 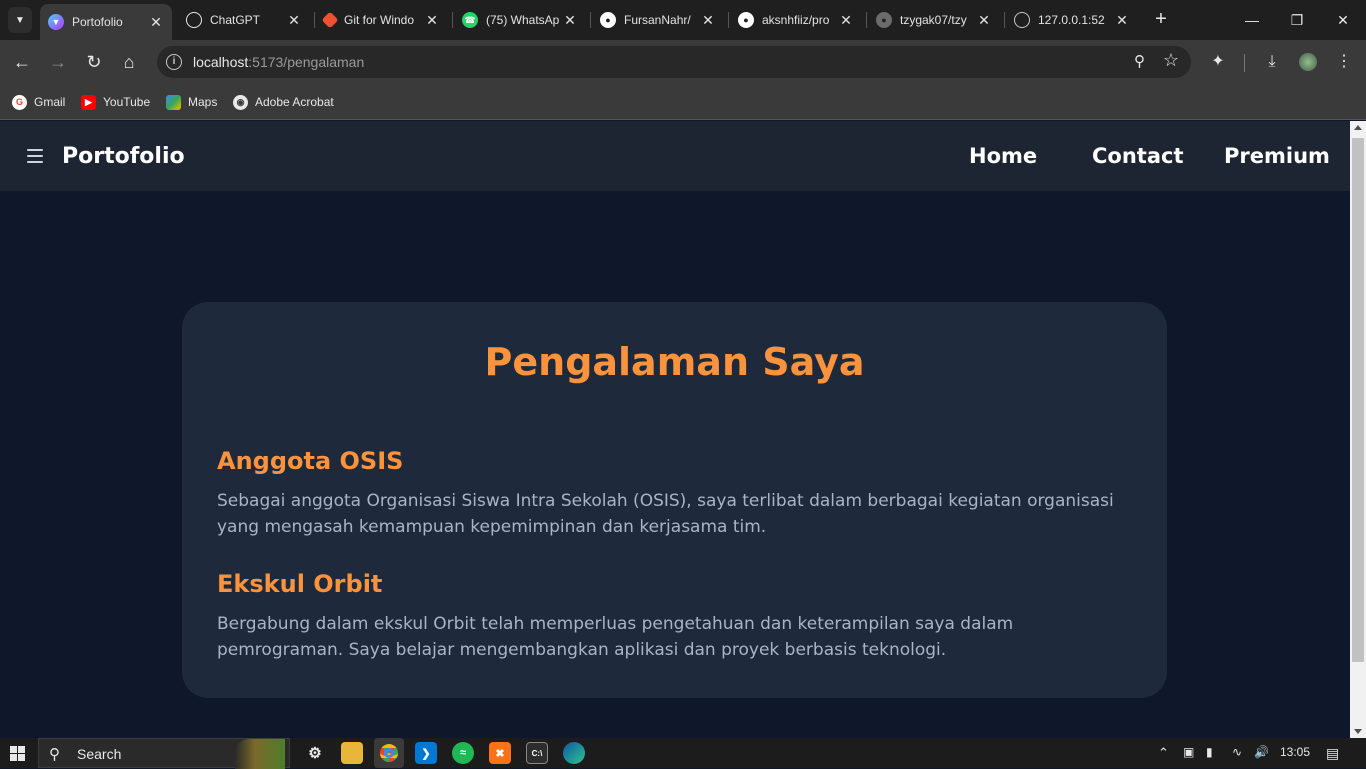 What do you see at coordinates (1344, 62) in the screenshot?
I see `more-menu-icon: ⋮` at bounding box center [1344, 62].